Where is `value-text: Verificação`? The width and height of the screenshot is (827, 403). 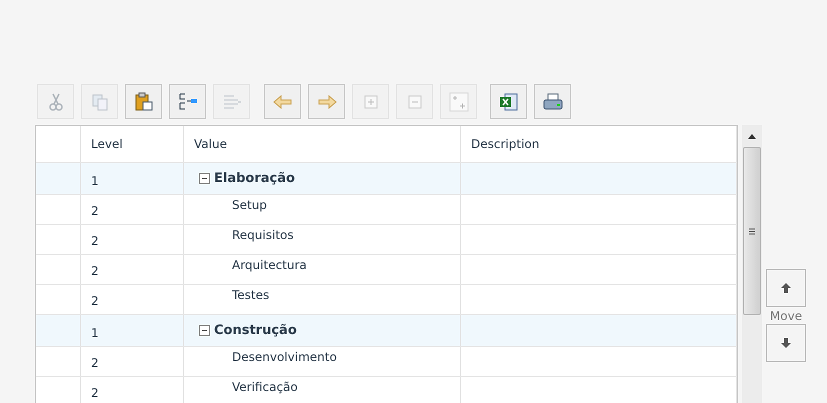
value-text: Verificação is located at coordinates (265, 387).